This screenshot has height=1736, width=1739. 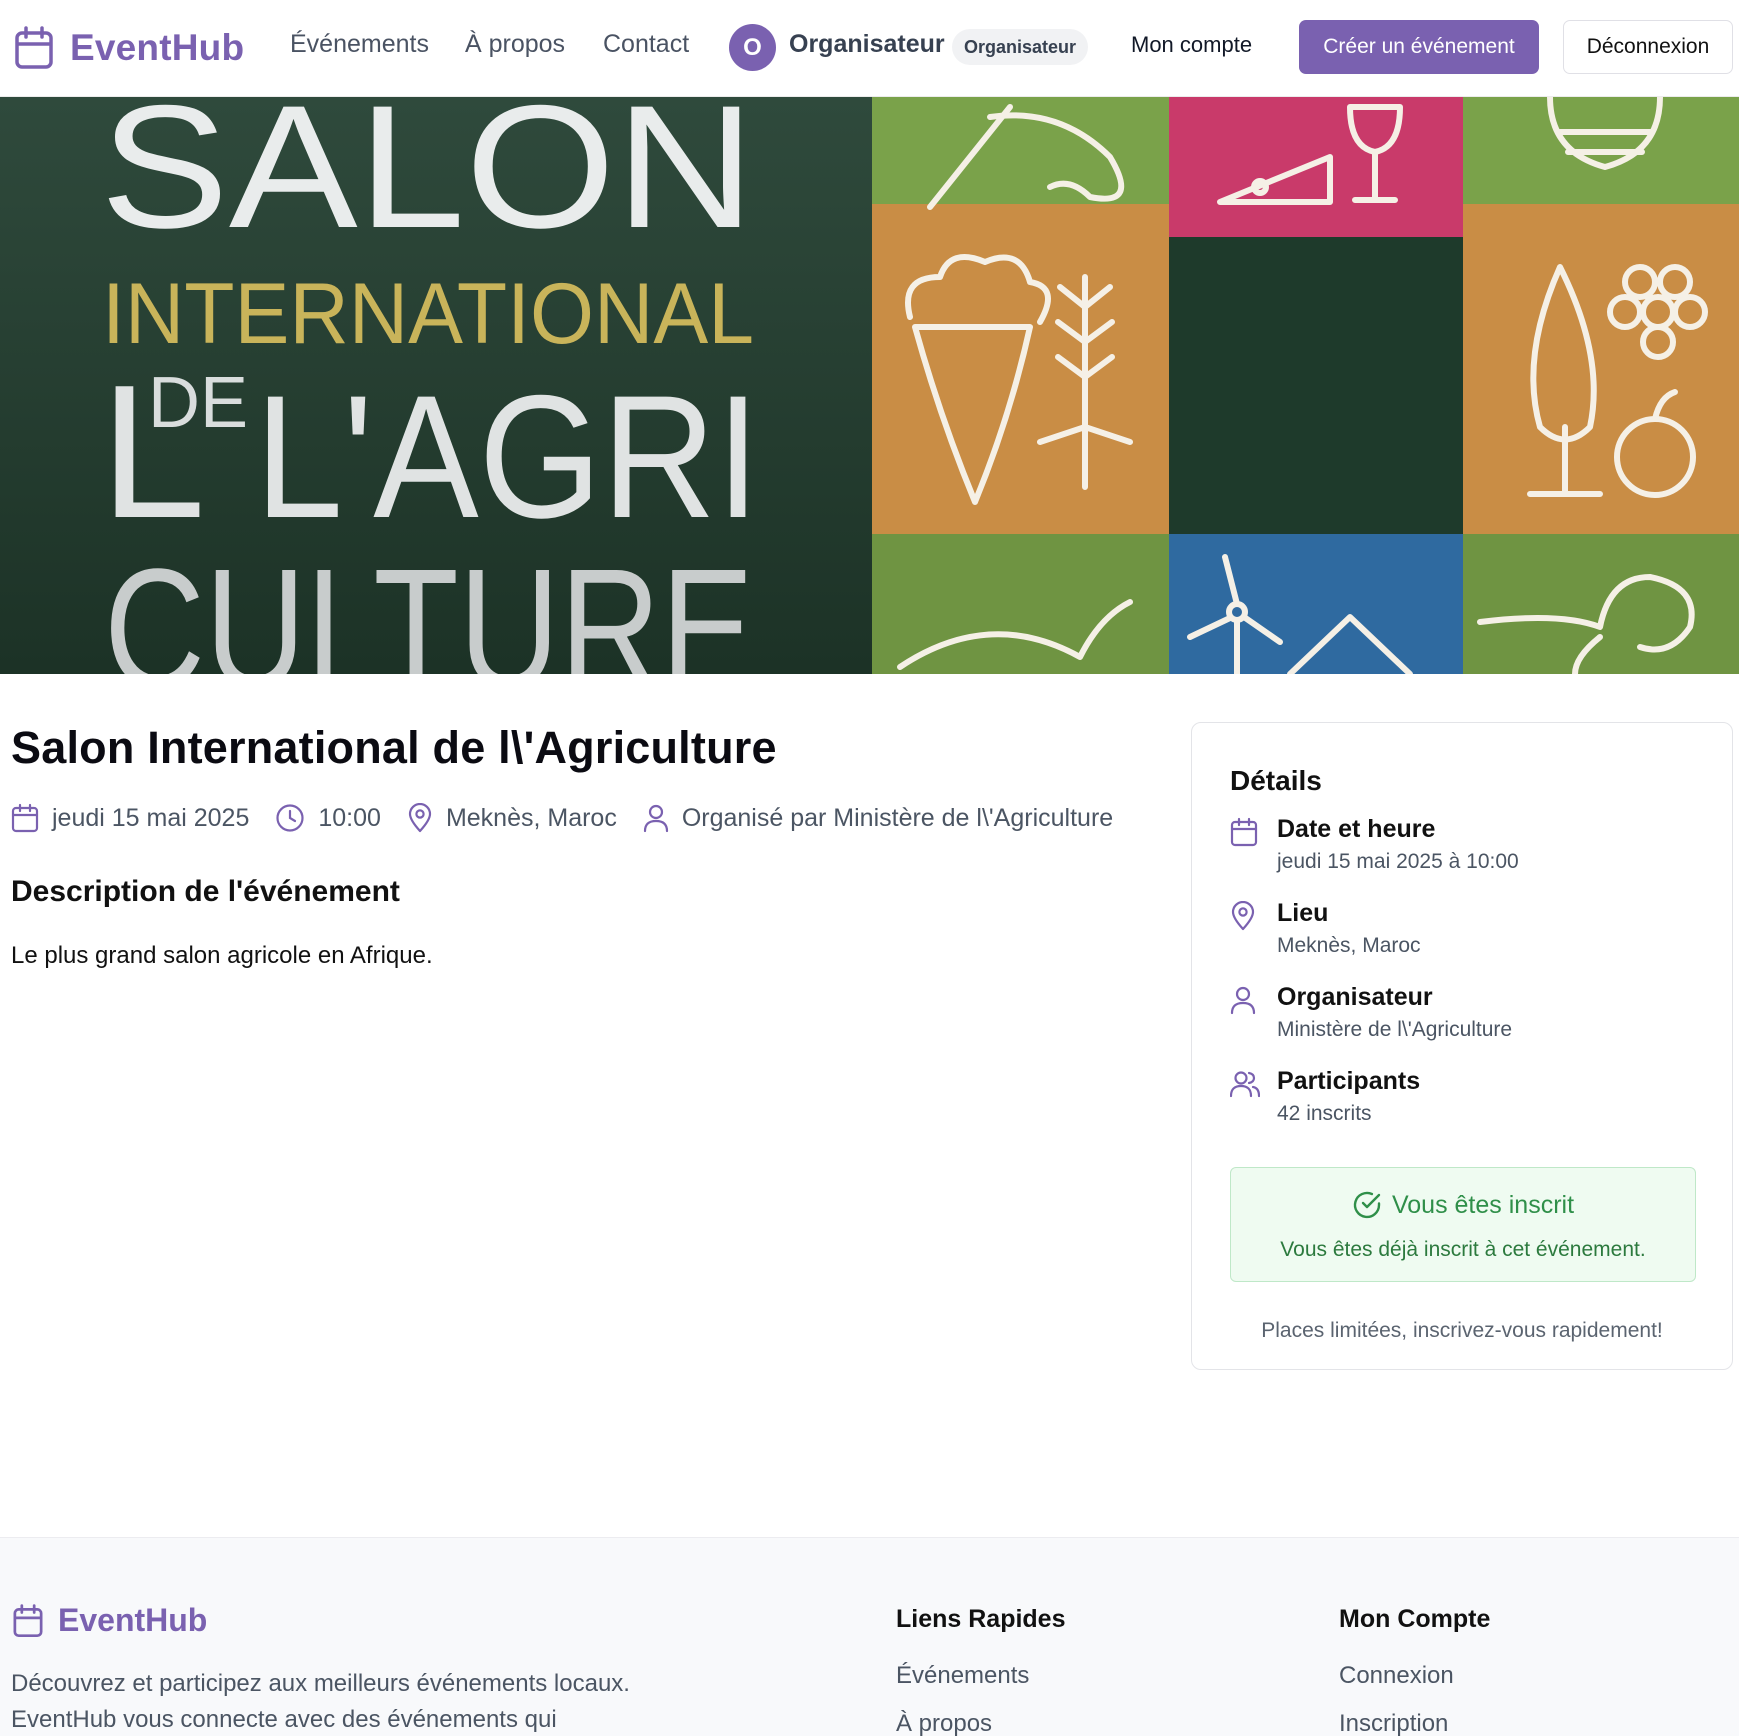 What do you see at coordinates (531, 817) in the screenshot?
I see `event-location-text: Meknès, Maroc` at bounding box center [531, 817].